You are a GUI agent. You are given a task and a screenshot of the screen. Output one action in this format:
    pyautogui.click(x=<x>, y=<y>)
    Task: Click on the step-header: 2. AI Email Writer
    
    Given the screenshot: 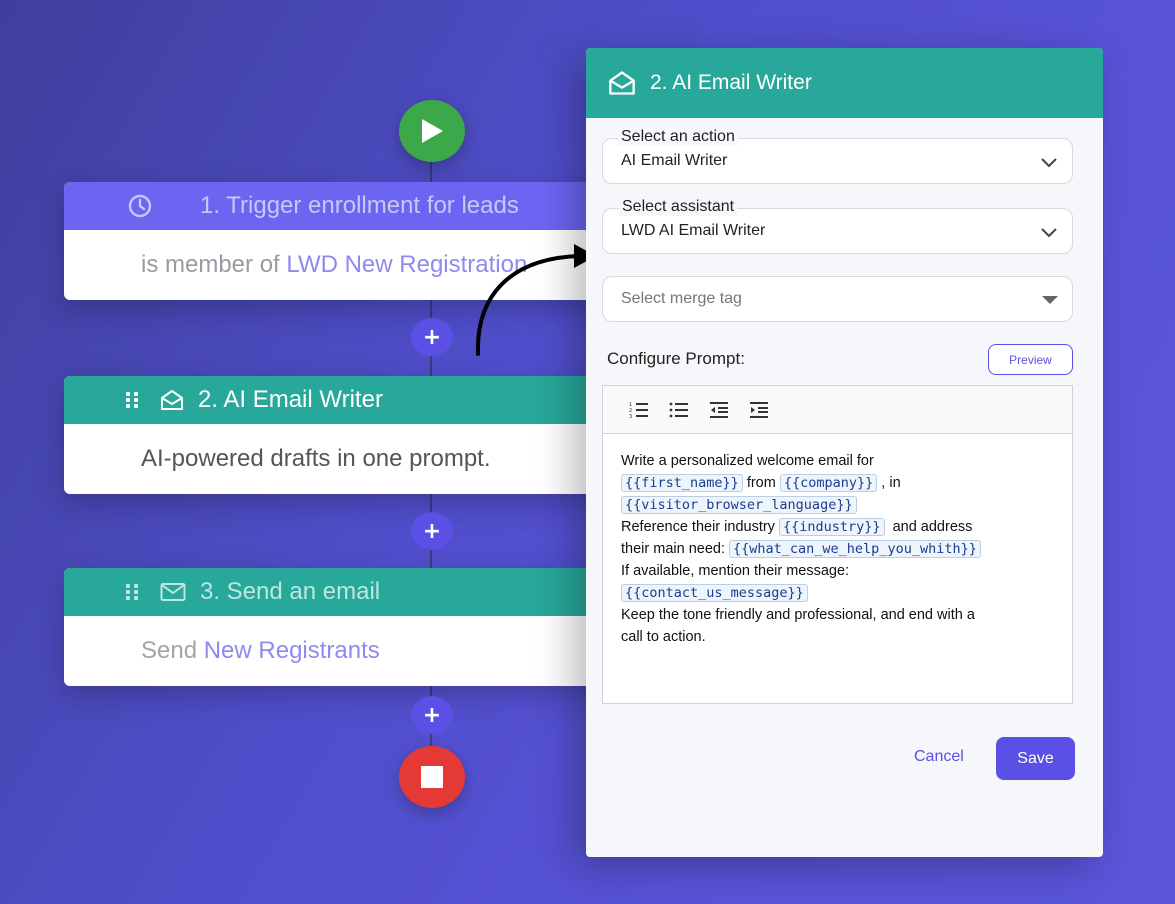 What is the action you would take?
    pyautogui.click(x=344, y=400)
    